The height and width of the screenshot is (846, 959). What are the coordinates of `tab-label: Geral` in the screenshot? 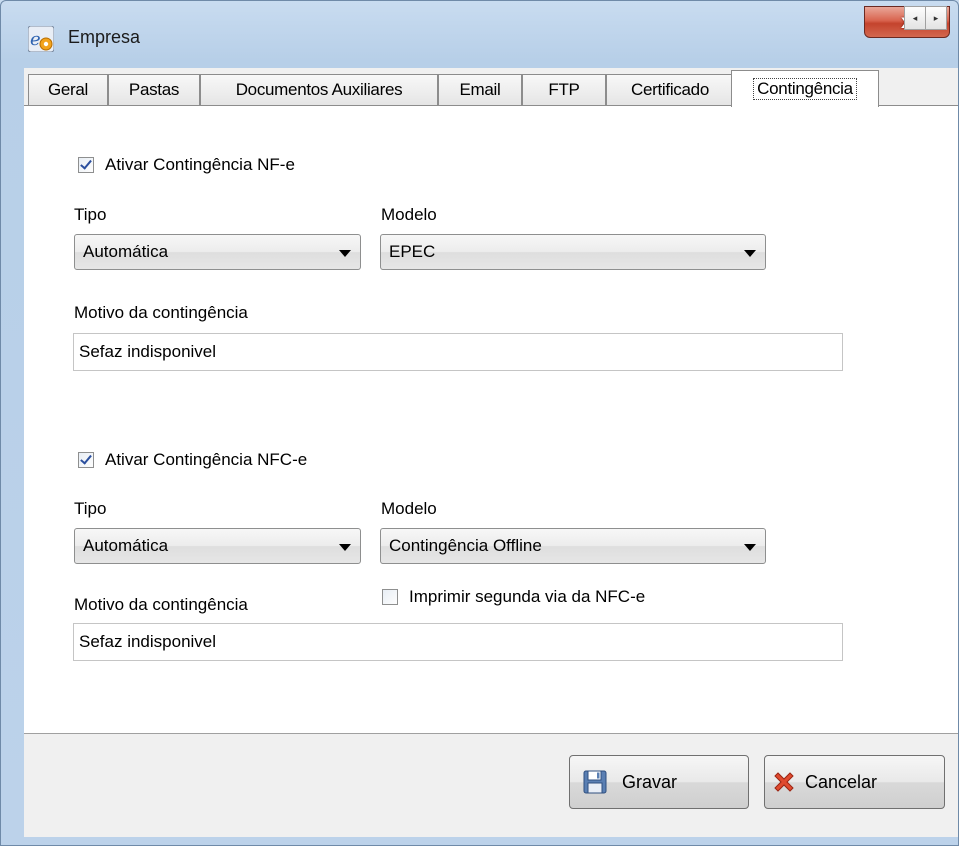 It's located at (68, 89).